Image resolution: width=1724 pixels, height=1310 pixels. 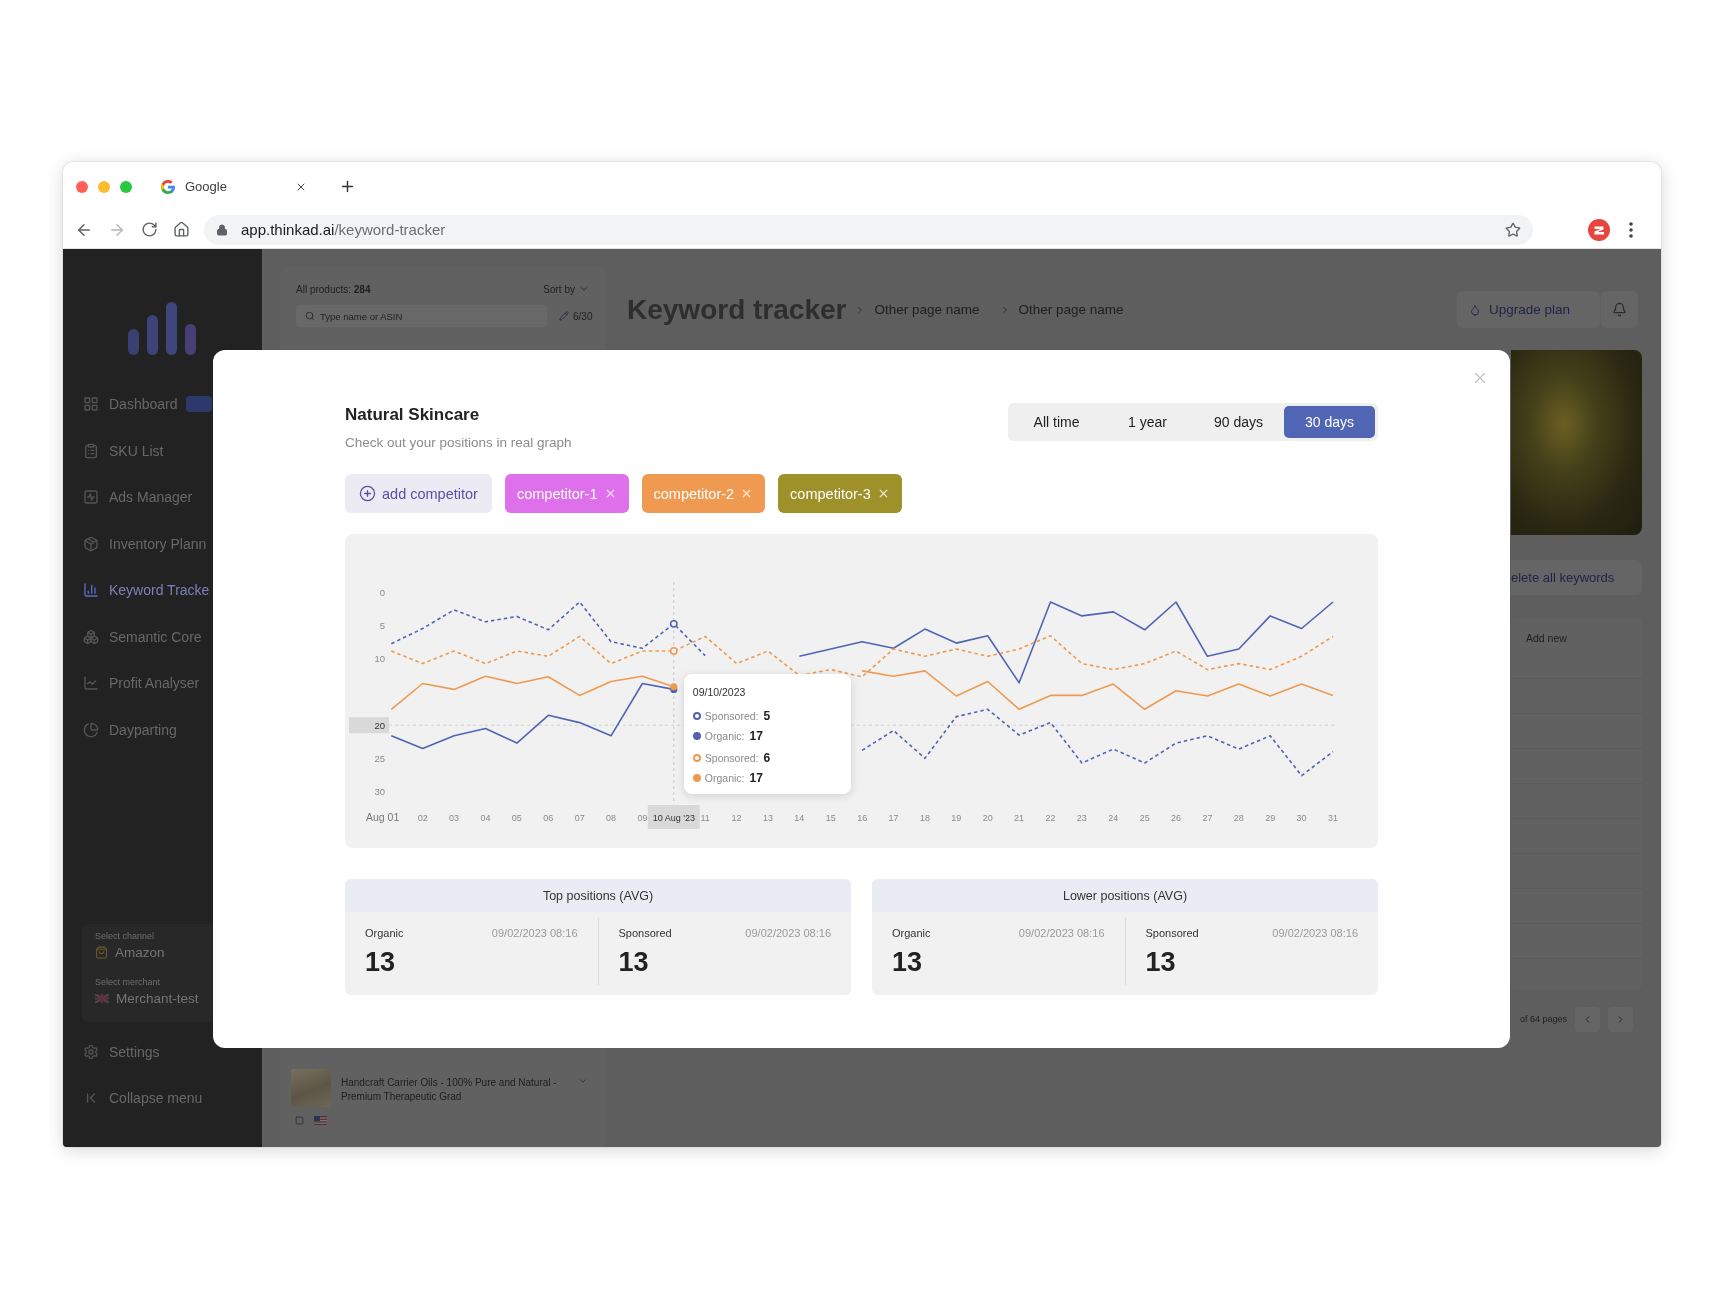 I want to click on x-tick-label: 10 Aug '23, so click(x=673, y=817).